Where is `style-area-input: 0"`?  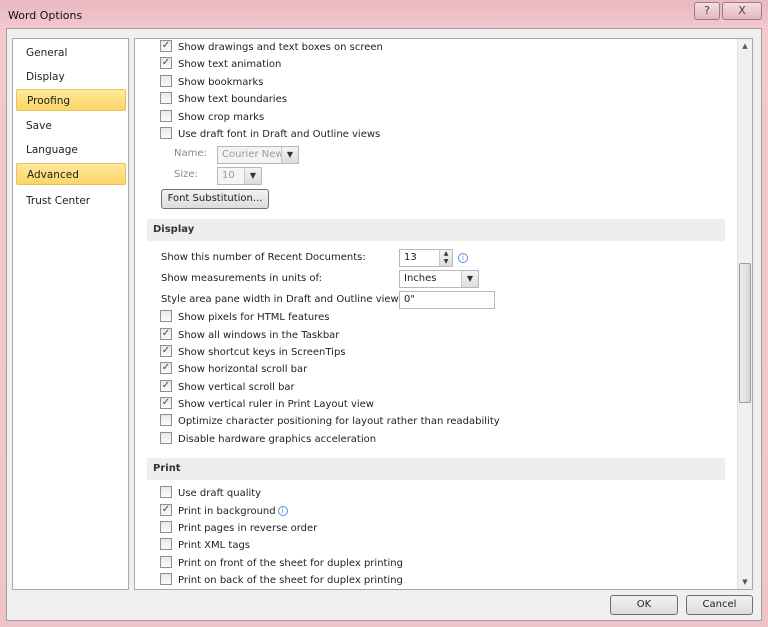
style-area-input: 0" is located at coordinates (447, 300).